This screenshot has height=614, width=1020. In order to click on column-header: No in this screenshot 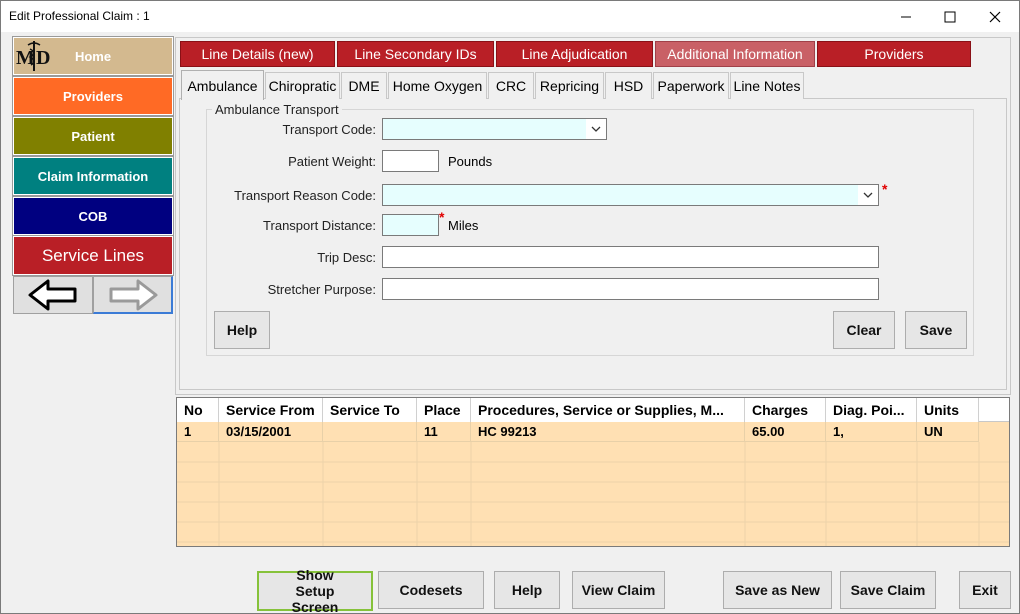, I will do `click(198, 410)`.